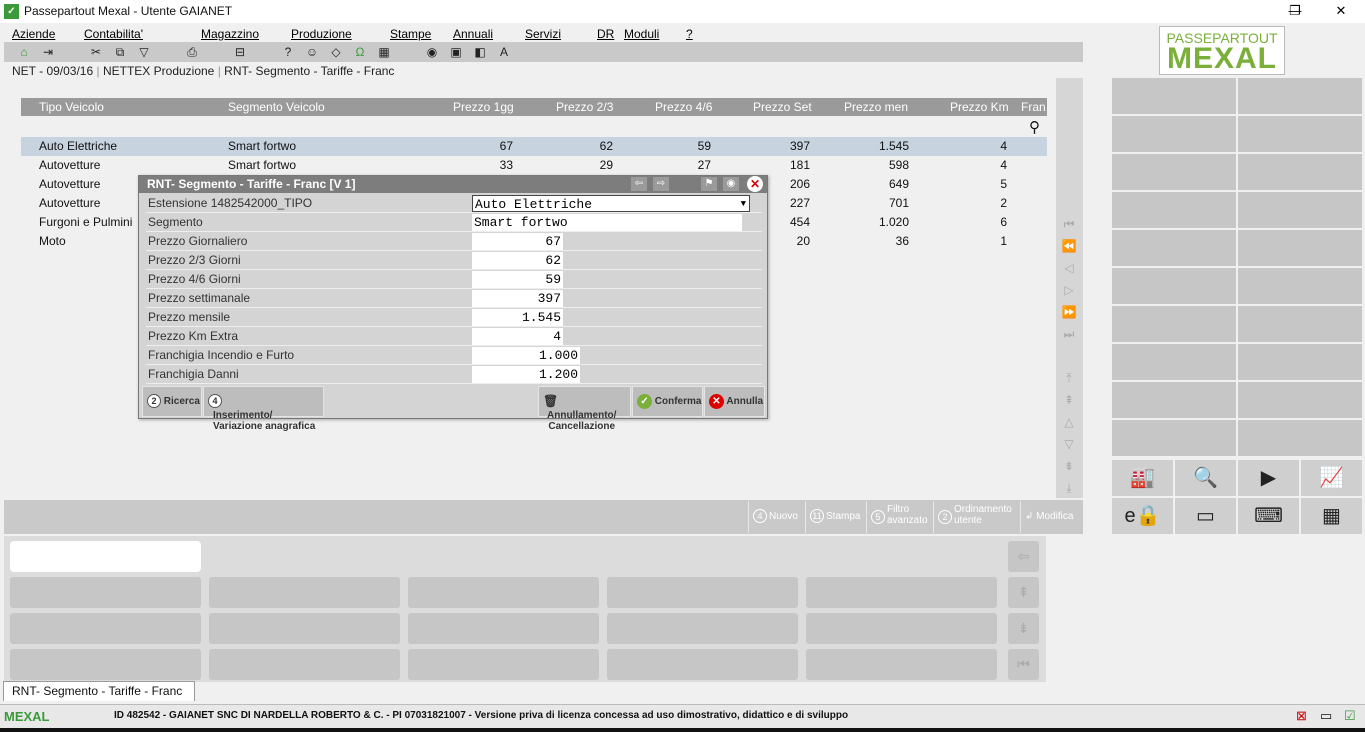 The image size is (1365, 732). I want to click on menu-annuali: Annuali, so click(473, 34).